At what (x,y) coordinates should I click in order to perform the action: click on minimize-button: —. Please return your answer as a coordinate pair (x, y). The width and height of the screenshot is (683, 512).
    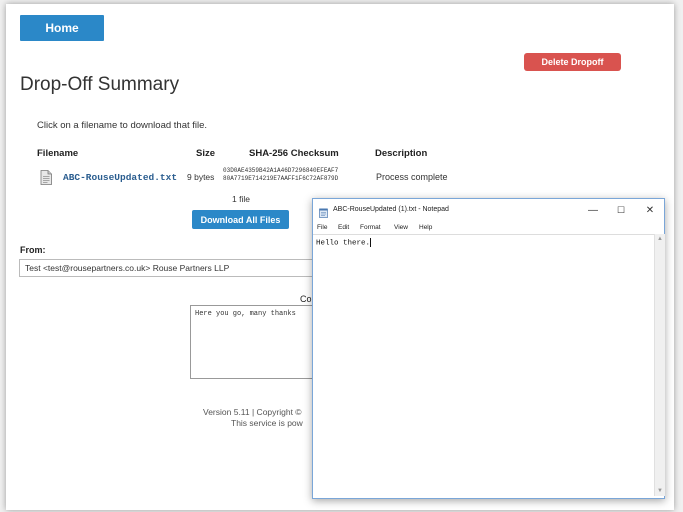
    Looking at the image, I should click on (593, 210).